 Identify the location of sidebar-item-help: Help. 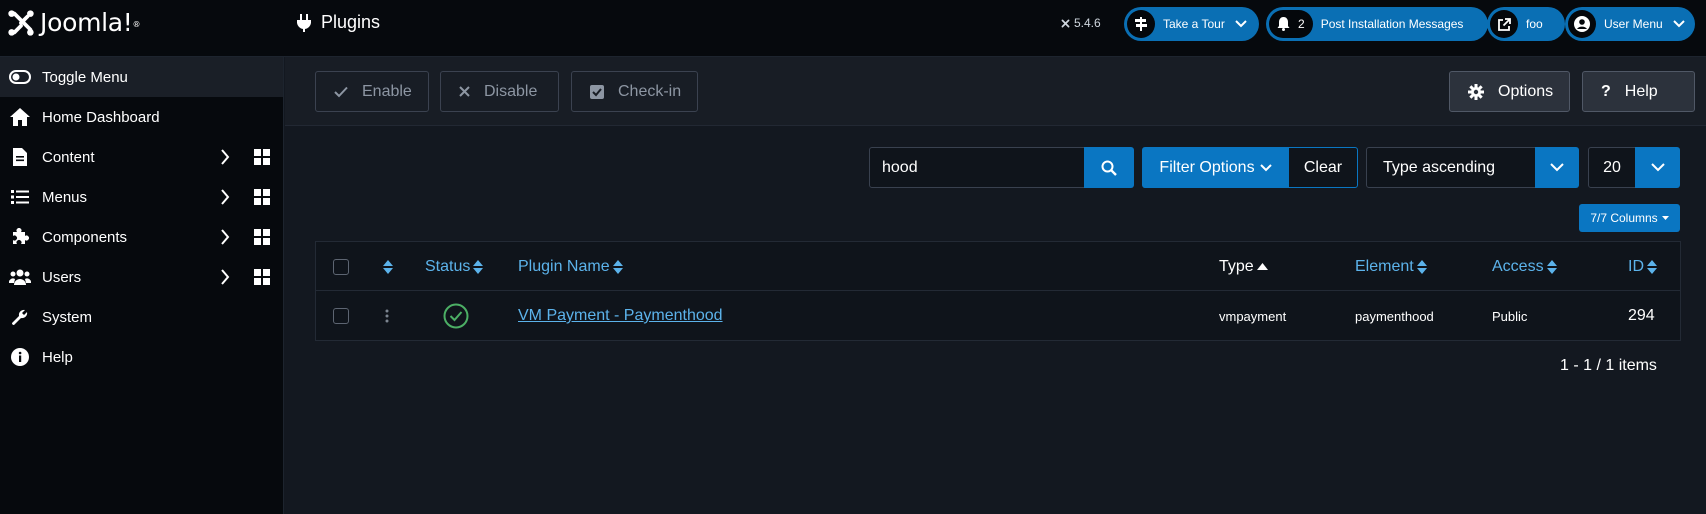
(141, 357).